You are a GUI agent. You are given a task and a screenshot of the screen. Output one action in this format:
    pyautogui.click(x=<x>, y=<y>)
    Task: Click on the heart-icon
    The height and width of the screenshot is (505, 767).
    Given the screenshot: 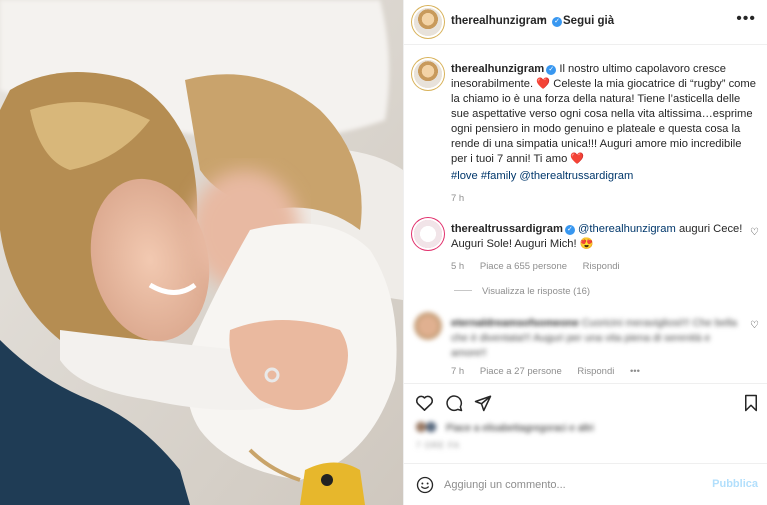 What is the action you would take?
    pyautogui.click(x=424, y=404)
    